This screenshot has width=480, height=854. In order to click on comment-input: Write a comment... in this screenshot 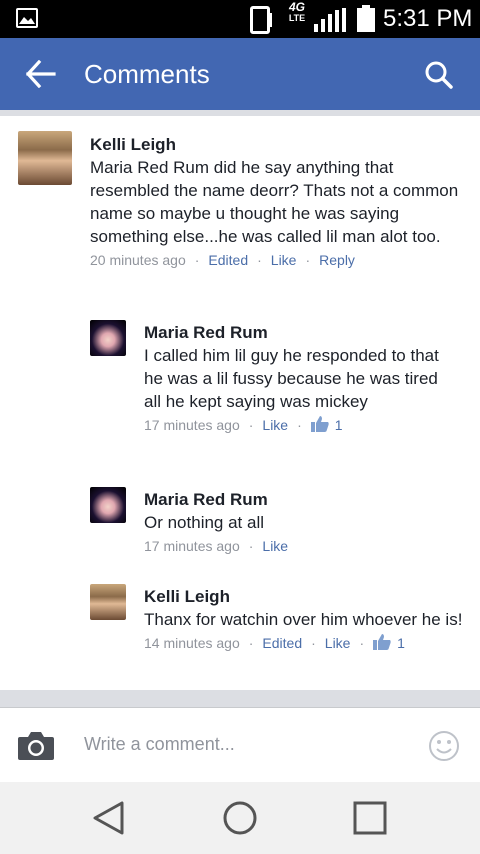, I will do `click(244, 744)`.